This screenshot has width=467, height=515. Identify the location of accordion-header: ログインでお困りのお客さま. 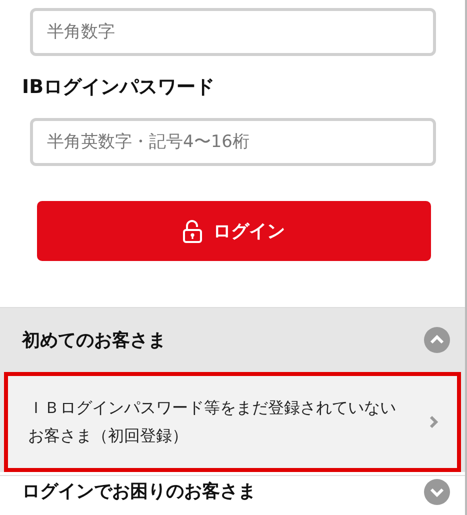
(232, 492).